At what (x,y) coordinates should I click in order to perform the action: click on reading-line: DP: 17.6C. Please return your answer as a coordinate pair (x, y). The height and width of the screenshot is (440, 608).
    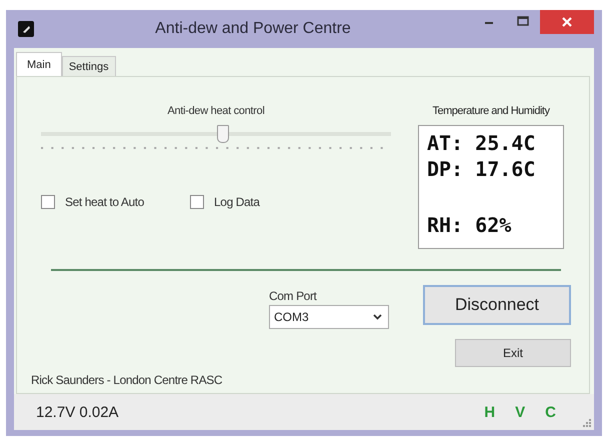
    Looking at the image, I should click on (481, 169).